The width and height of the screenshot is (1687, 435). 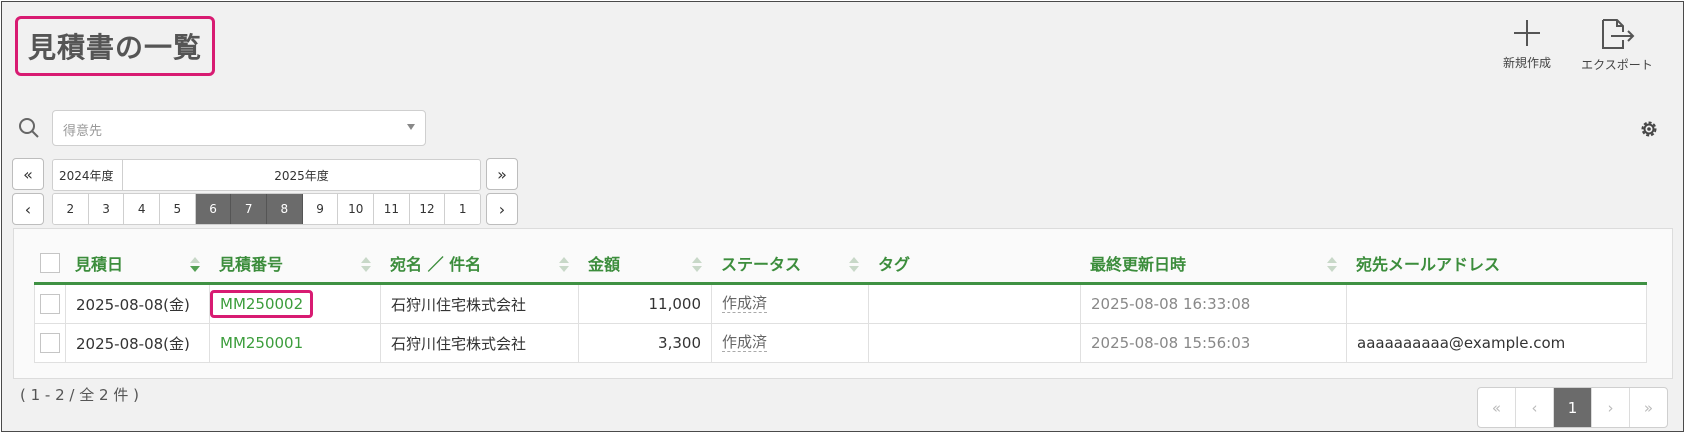 I want to click on column-header-label: 最終更新日時, so click(x=1138, y=264).